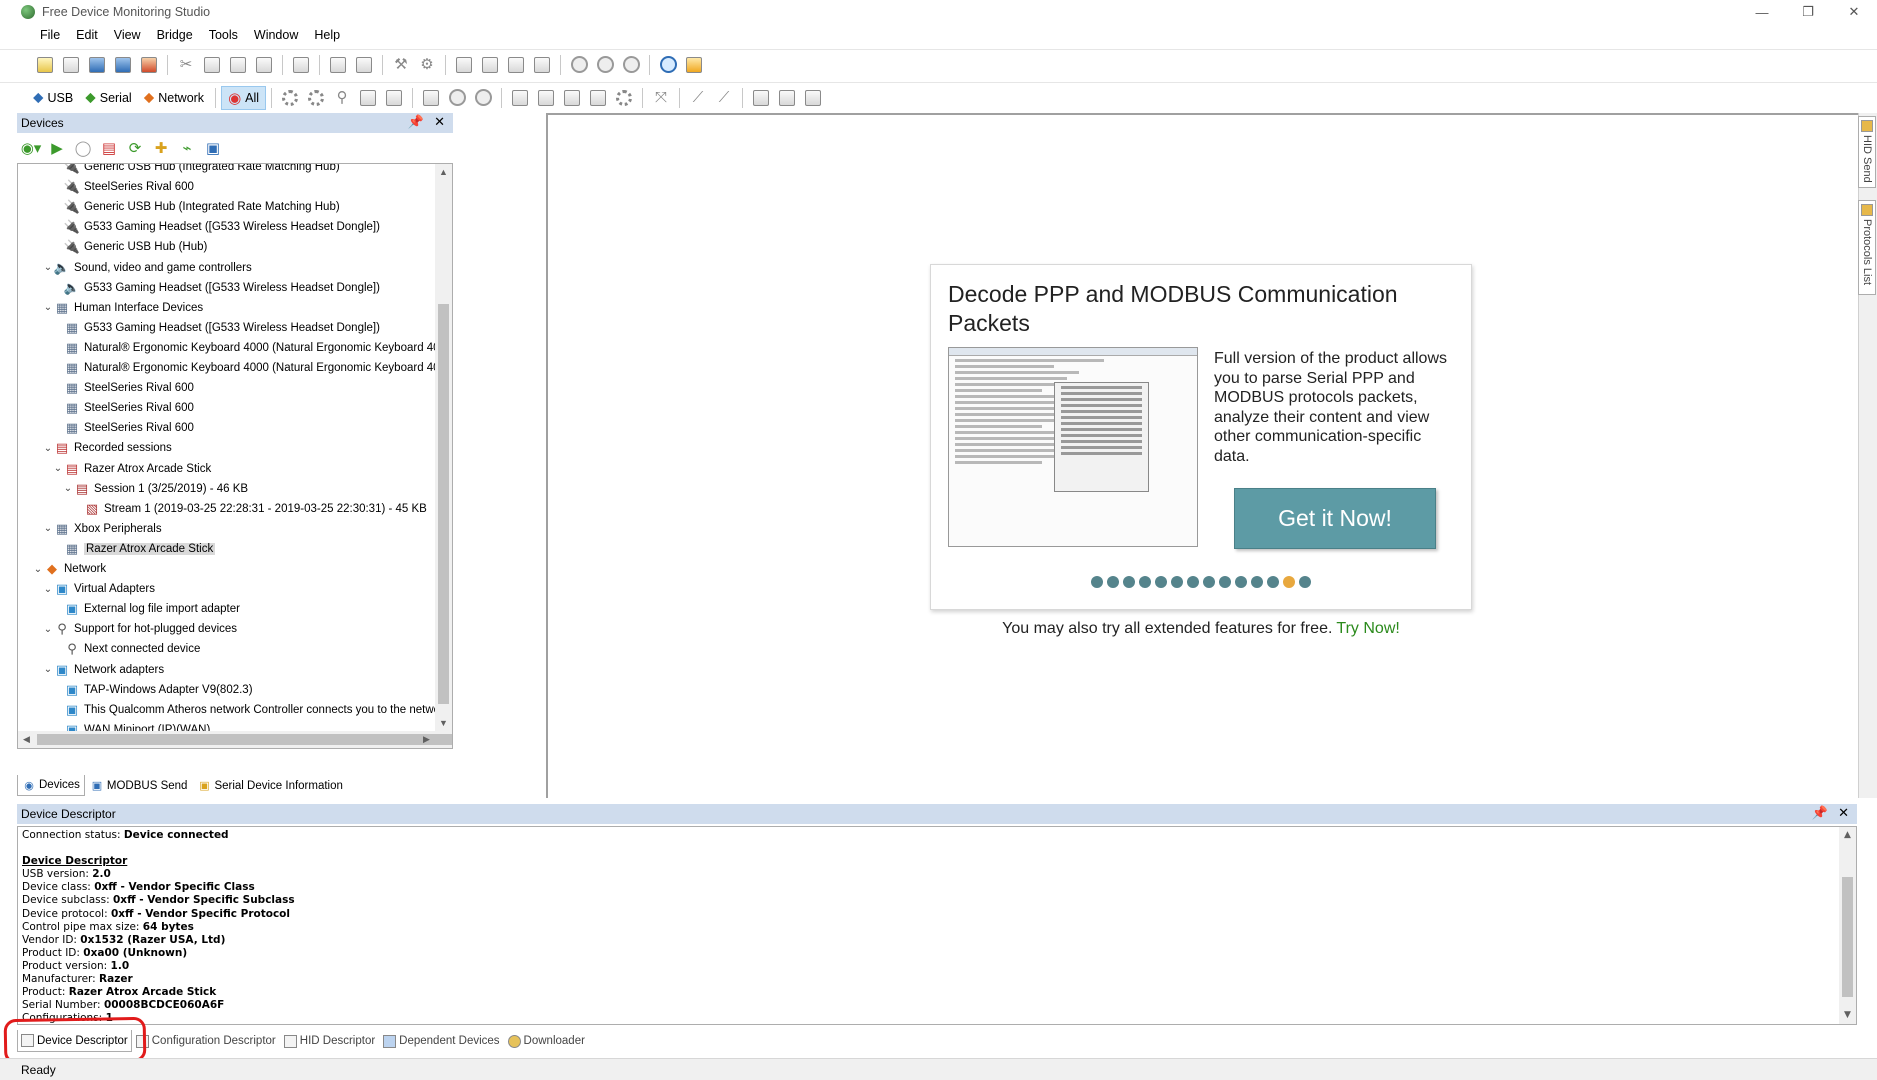 Image resolution: width=1877 pixels, height=1080 pixels. I want to click on usb-filter-button: ⬥ USB, so click(53, 98).